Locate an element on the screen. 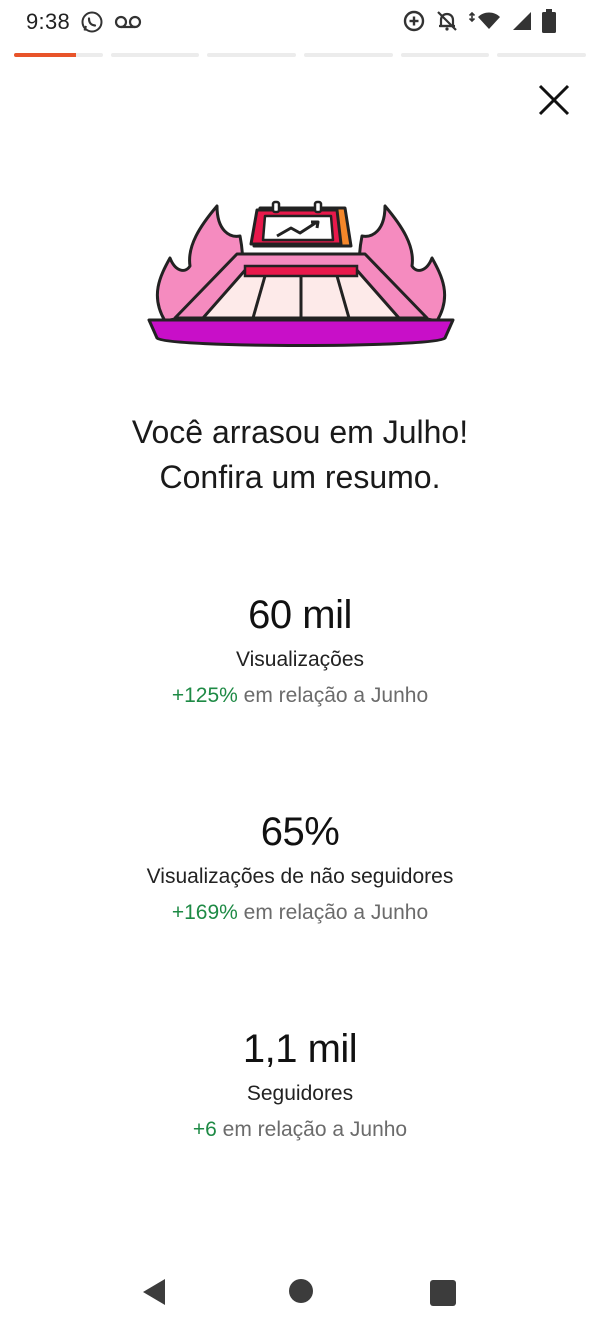 The width and height of the screenshot is (600, 1333). stat-label: Visualizações is located at coordinates (300, 659).